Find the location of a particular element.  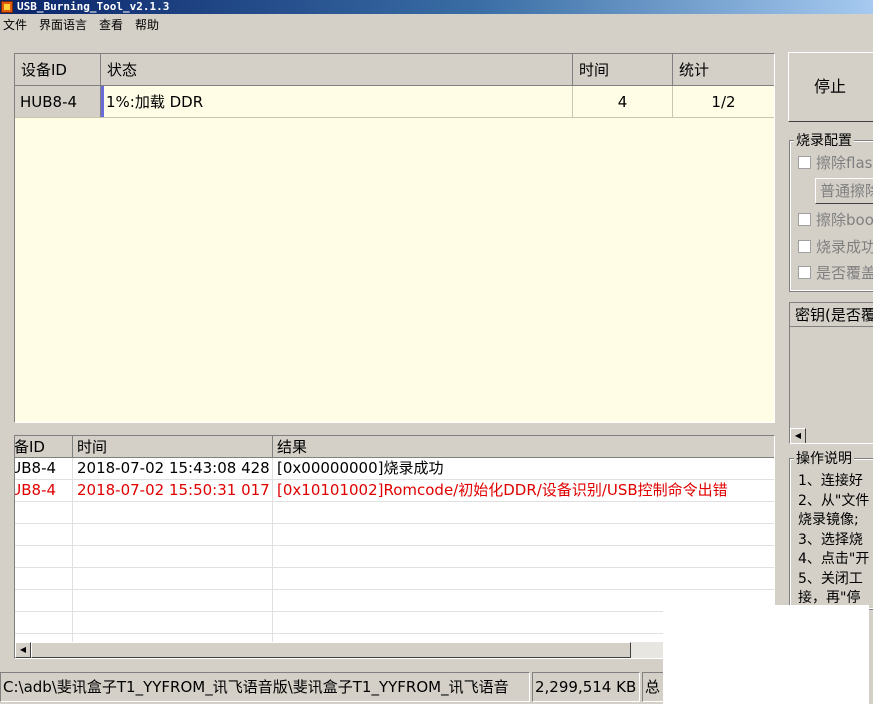

log-column-header-time: 时间 is located at coordinates (173, 447).